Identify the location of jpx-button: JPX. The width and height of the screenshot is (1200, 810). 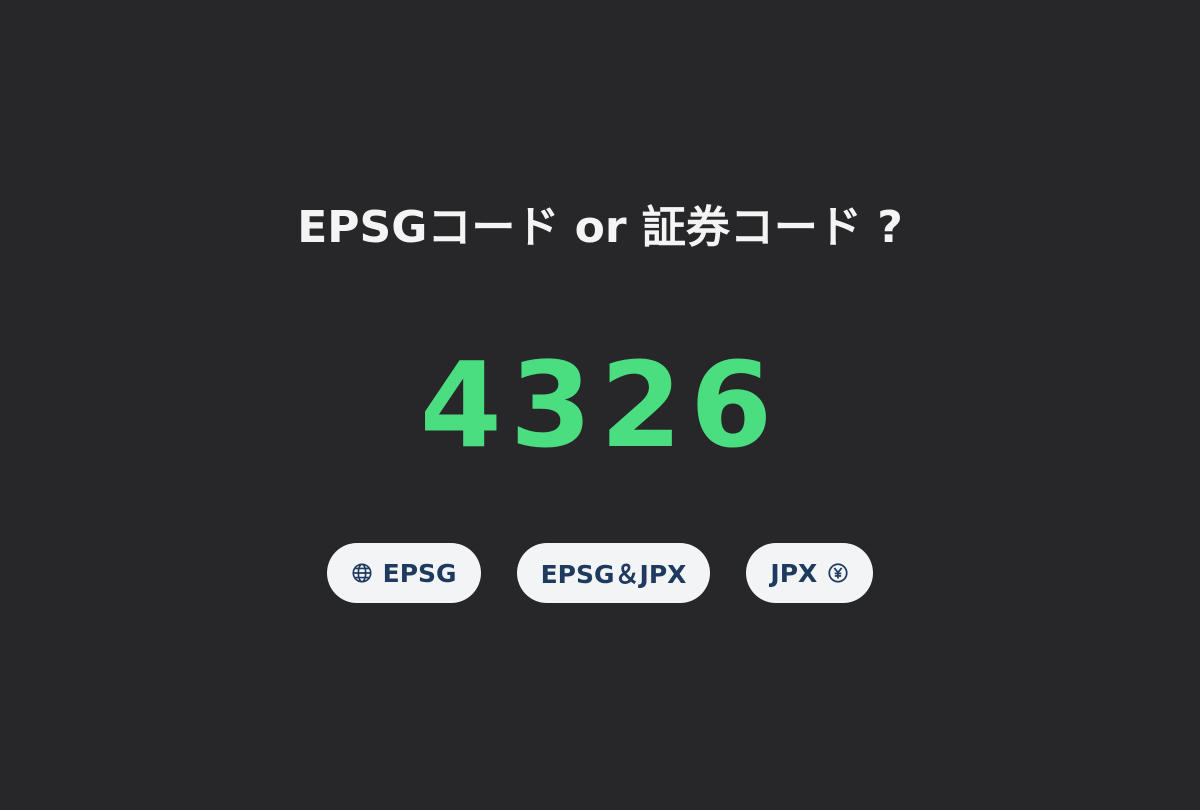
(810, 573).